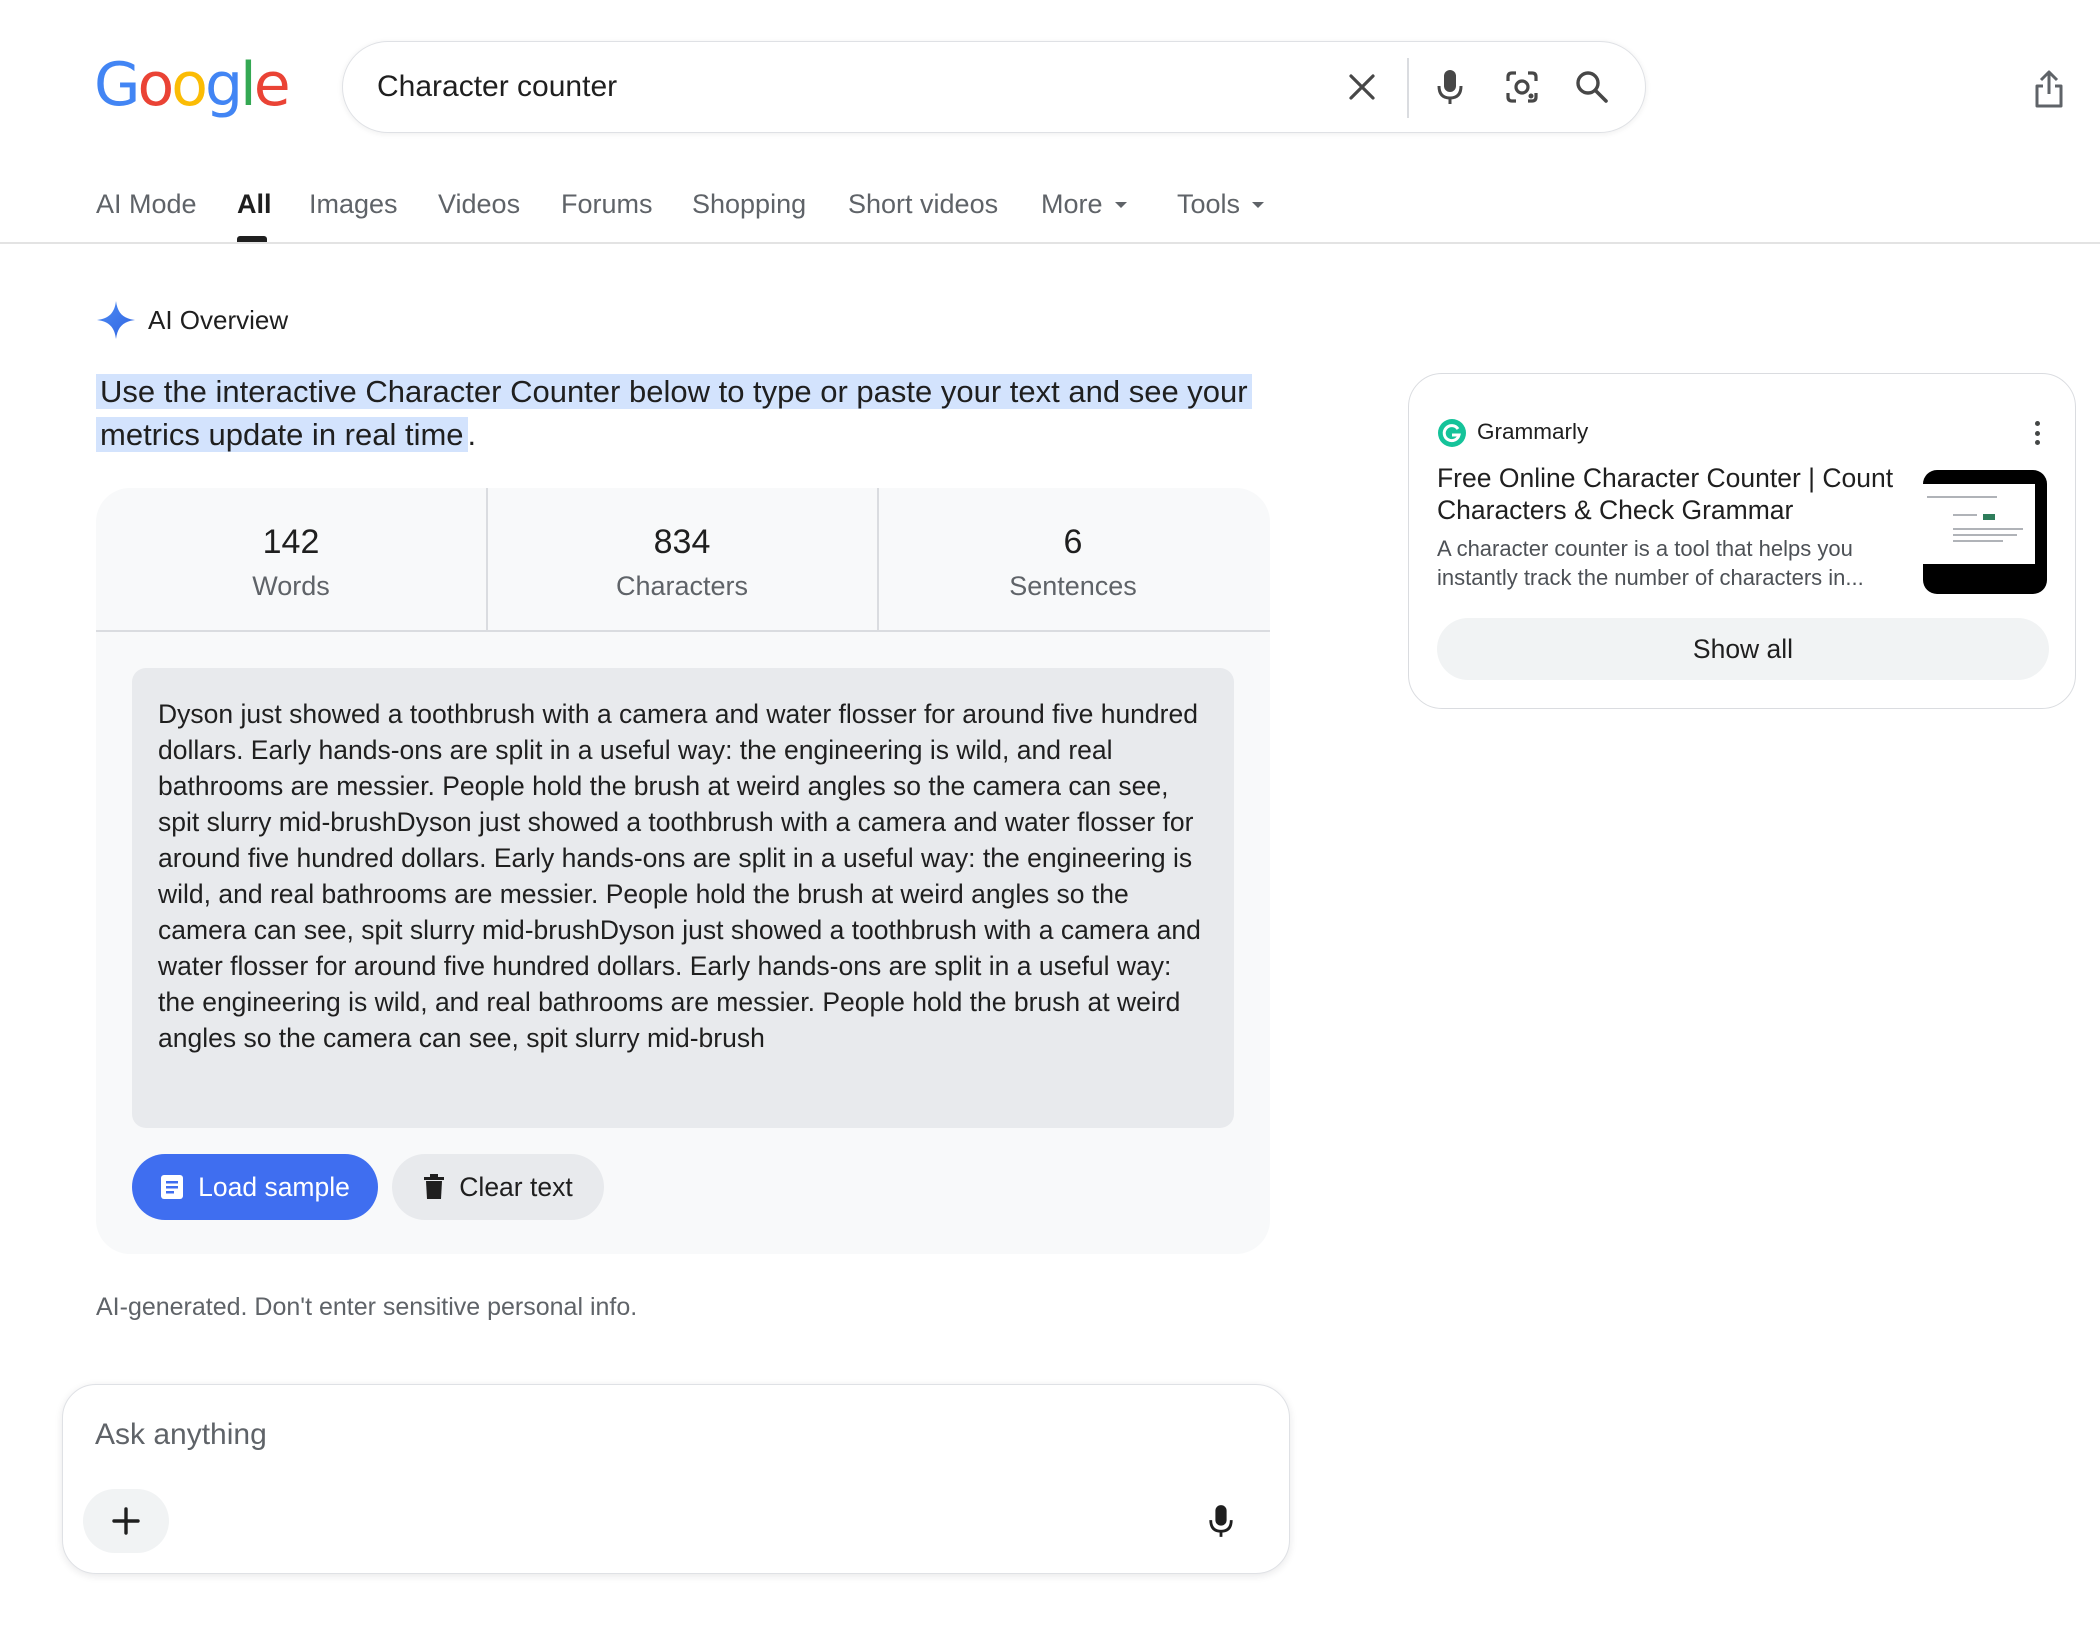  What do you see at coordinates (272, 85) in the screenshot?
I see `logo-letter: e` at bounding box center [272, 85].